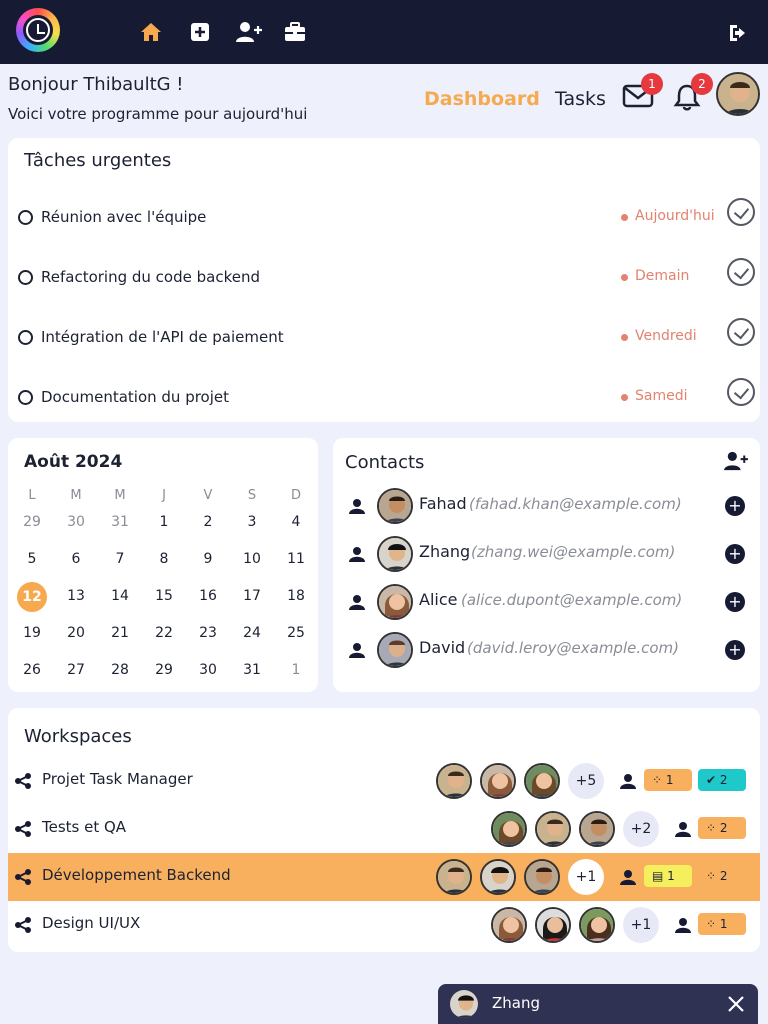  Describe the element at coordinates (252, 522) in the screenshot. I see `calendar-day: 3` at that location.